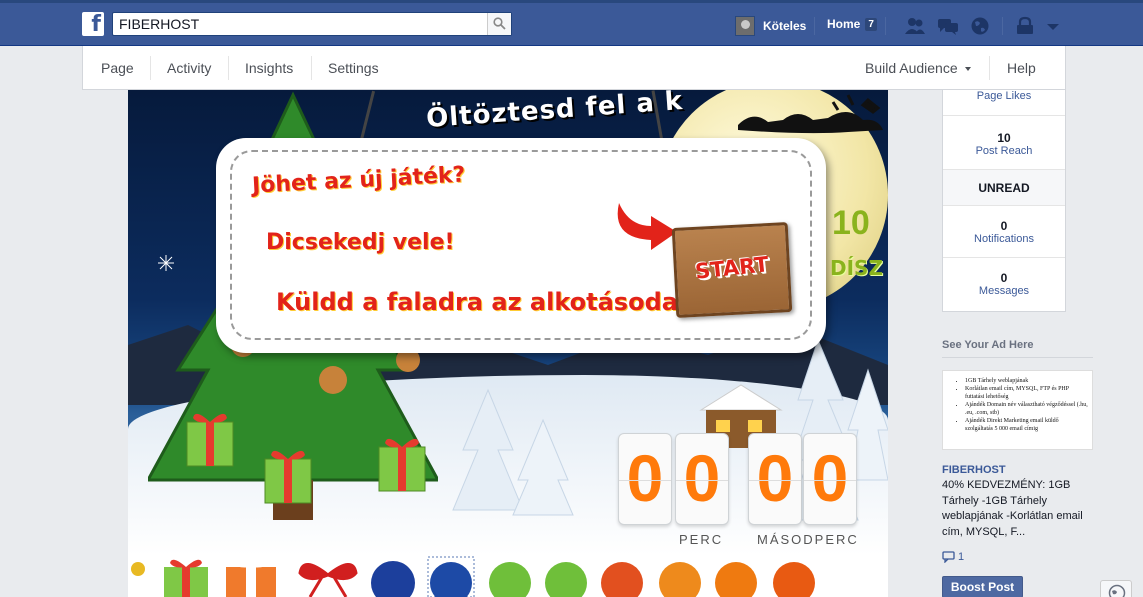 Image resolution: width=1143 pixels, height=597 pixels. What do you see at coordinates (117, 68) in the screenshot?
I see `tab-page: Page` at bounding box center [117, 68].